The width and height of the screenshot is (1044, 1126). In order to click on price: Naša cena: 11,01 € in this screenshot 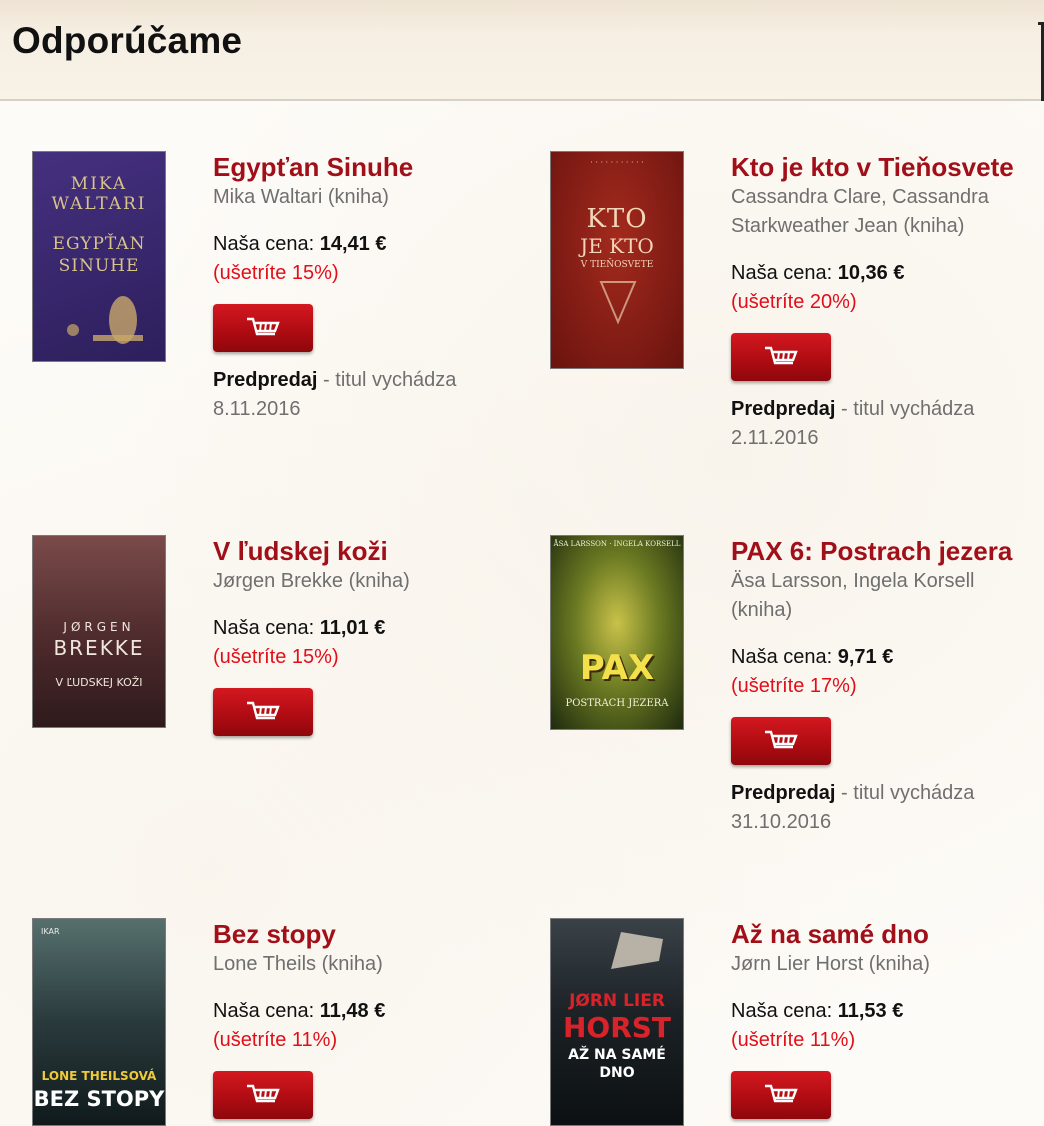, I will do `click(299, 628)`.